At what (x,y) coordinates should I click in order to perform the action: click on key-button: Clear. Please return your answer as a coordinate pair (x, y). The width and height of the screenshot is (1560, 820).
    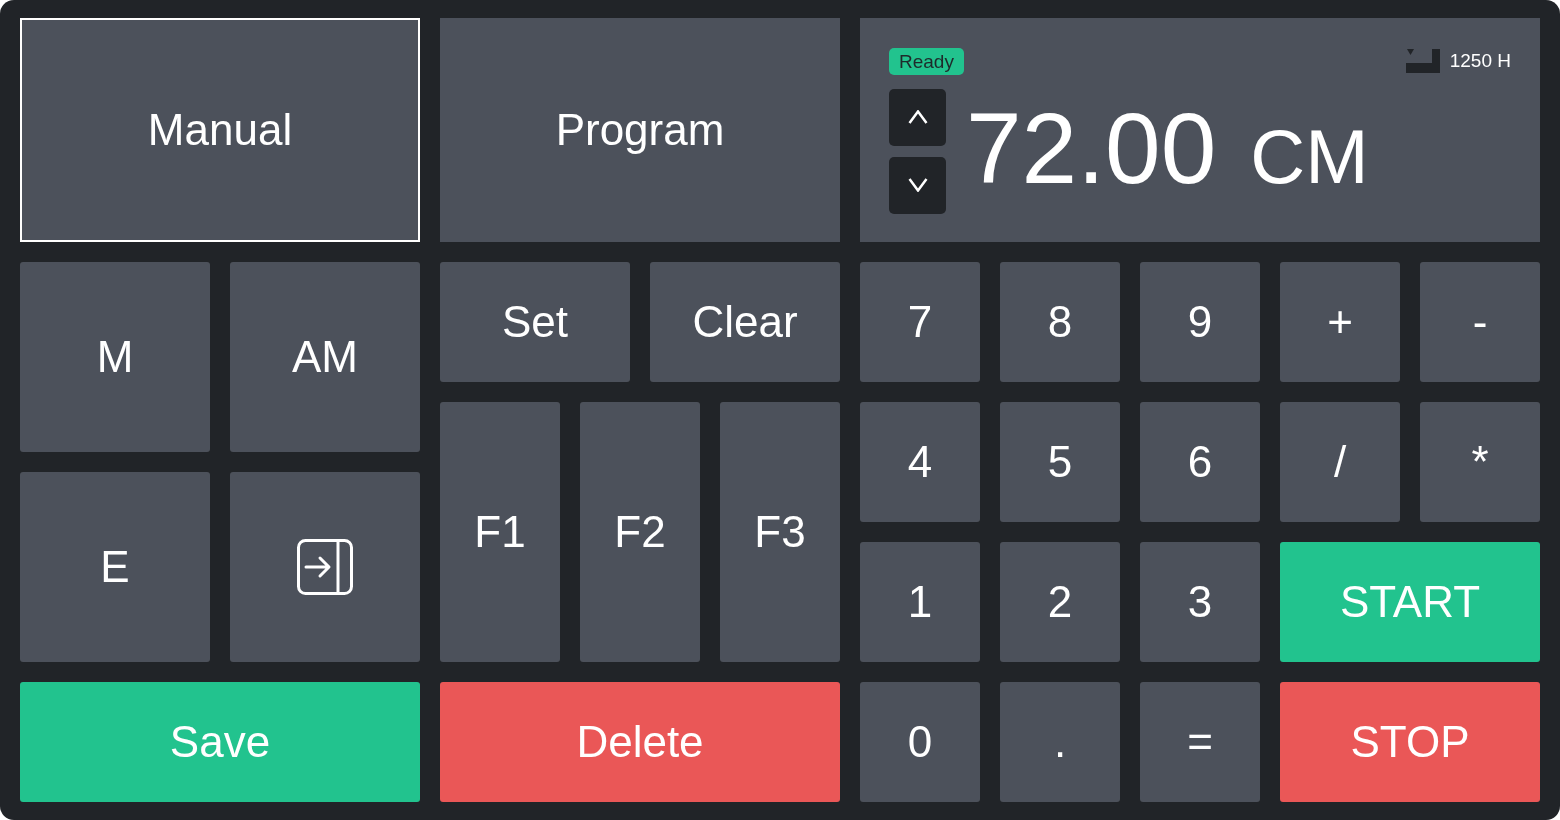
    Looking at the image, I should click on (745, 322).